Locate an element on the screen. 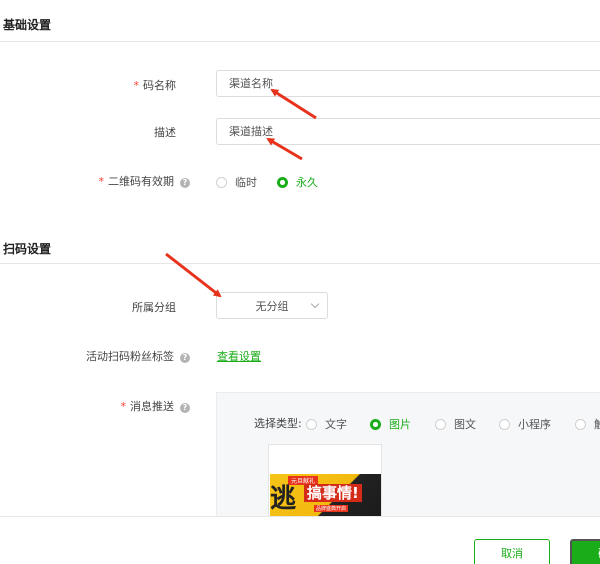 Image resolution: width=600 pixels, height=564 pixels. desc-label: 描述 is located at coordinates (165, 132).